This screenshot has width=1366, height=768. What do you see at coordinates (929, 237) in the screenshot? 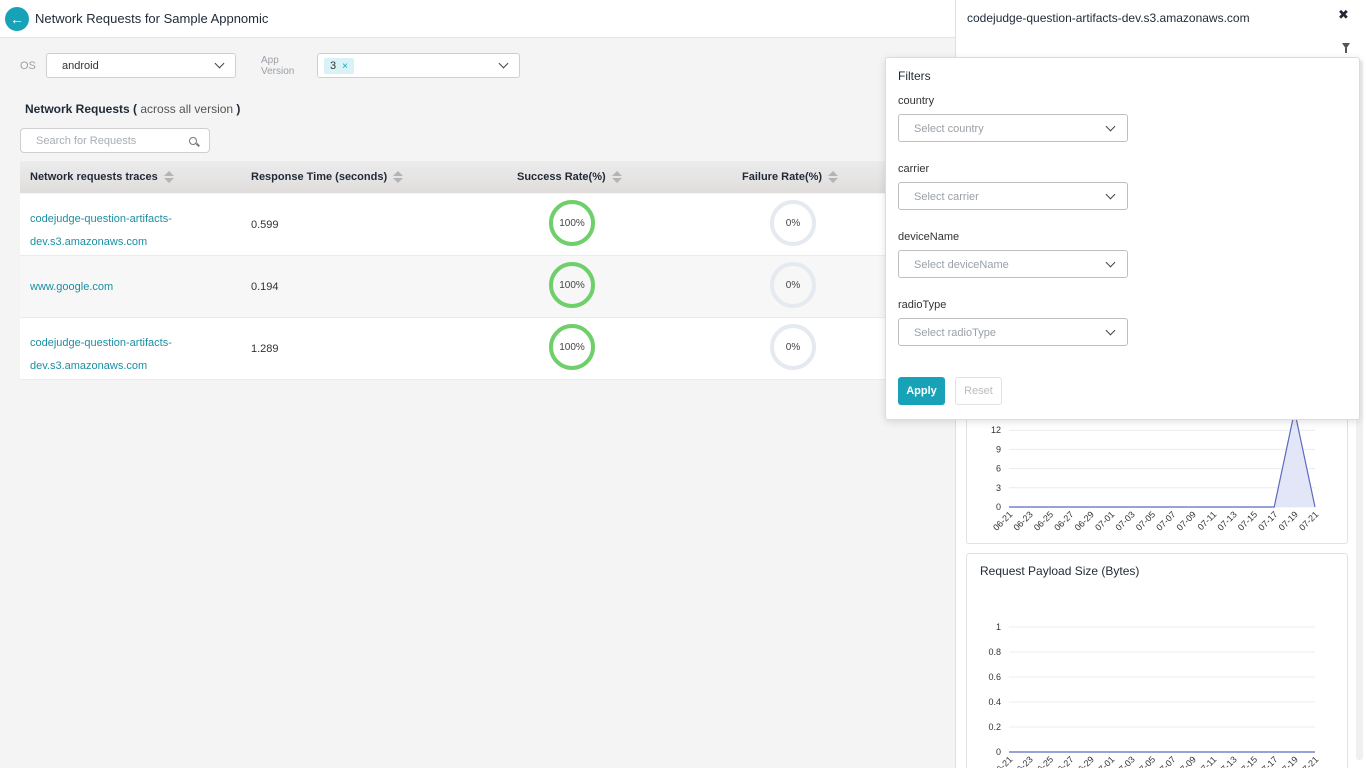
I see `device-name-label: deviceName` at bounding box center [929, 237].